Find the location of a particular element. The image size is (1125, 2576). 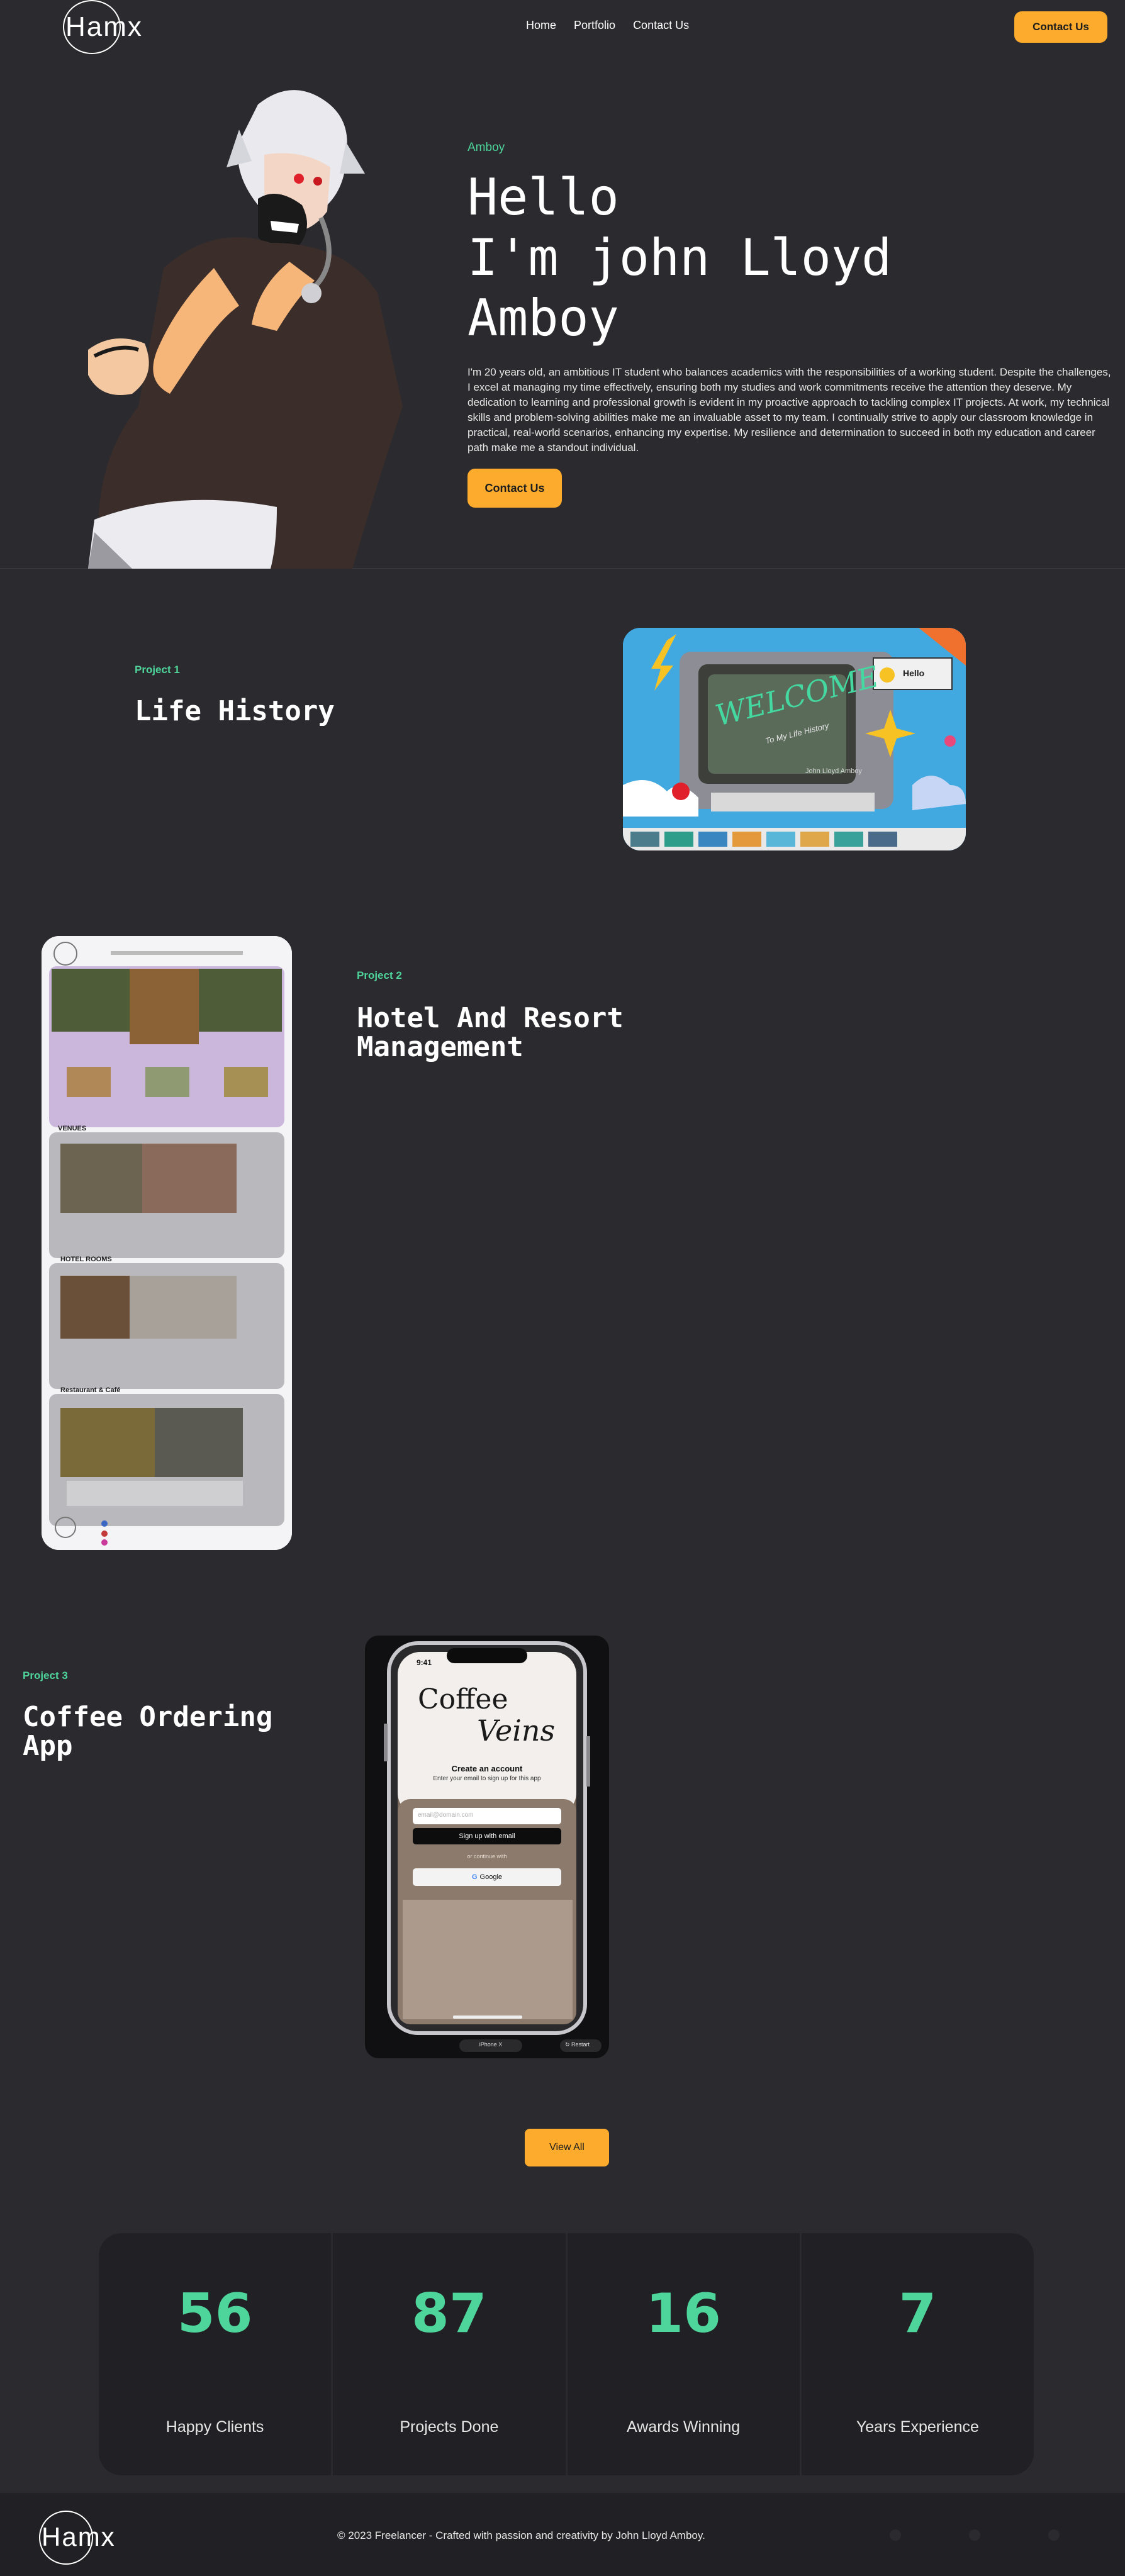

project-3-title: Coffee Ordering App is located at coordinates (158, 1732).